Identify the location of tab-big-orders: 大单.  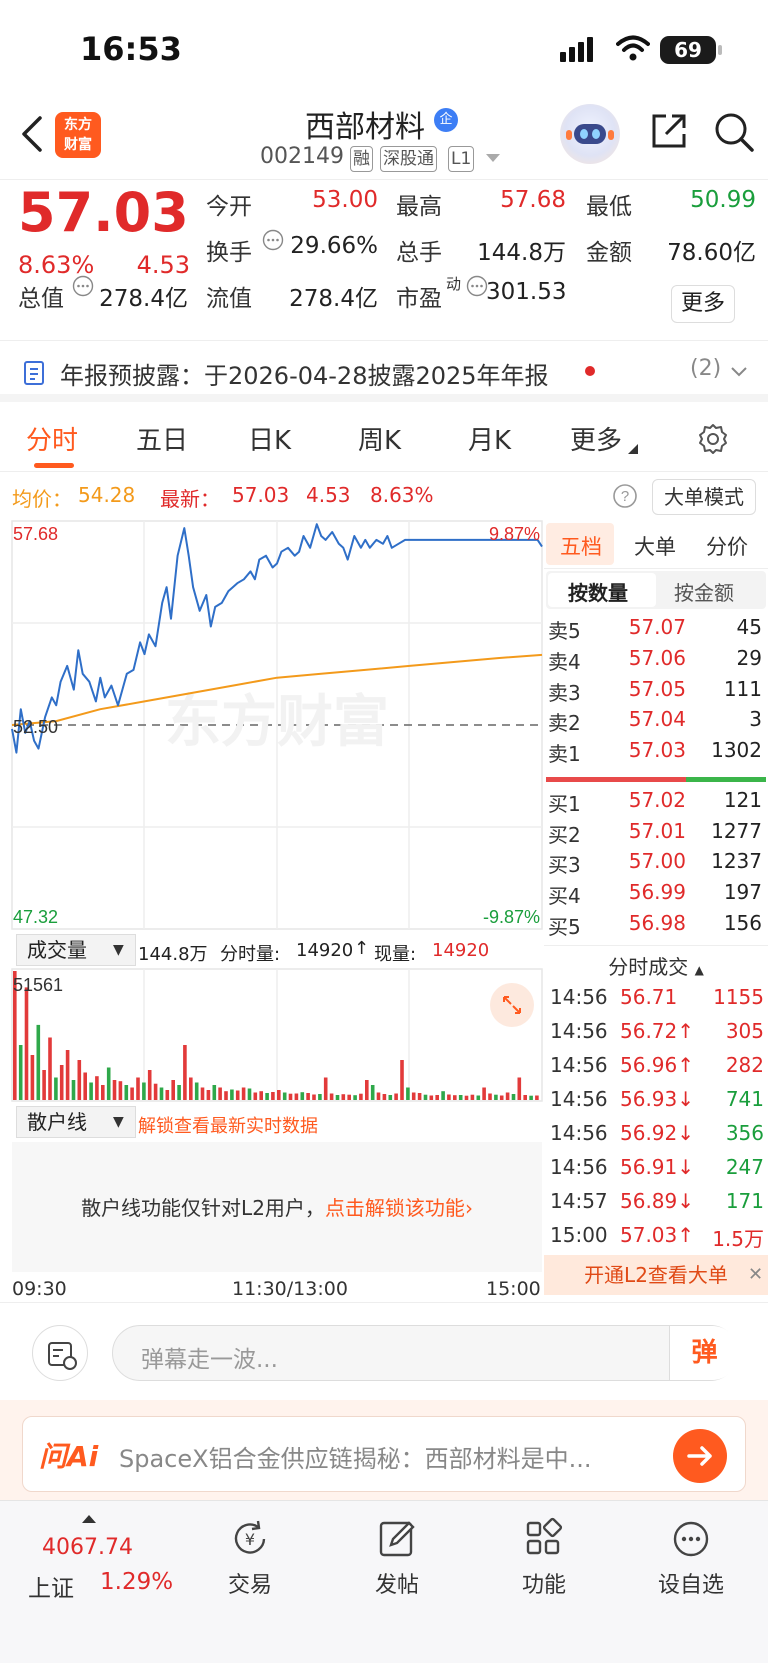
(655, 546).